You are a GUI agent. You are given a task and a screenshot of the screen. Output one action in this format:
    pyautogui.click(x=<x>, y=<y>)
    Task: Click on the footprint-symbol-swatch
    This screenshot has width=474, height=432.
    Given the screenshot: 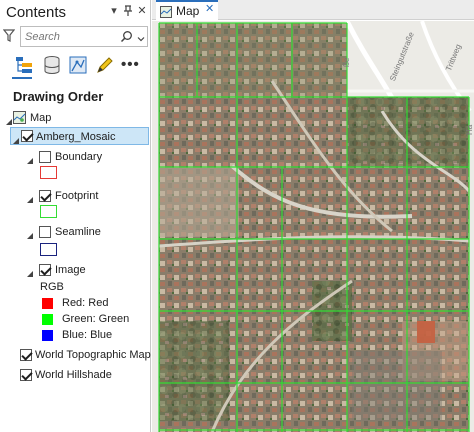 What is the action you would take?
    pyautogui.click(x=48, y=211)
    